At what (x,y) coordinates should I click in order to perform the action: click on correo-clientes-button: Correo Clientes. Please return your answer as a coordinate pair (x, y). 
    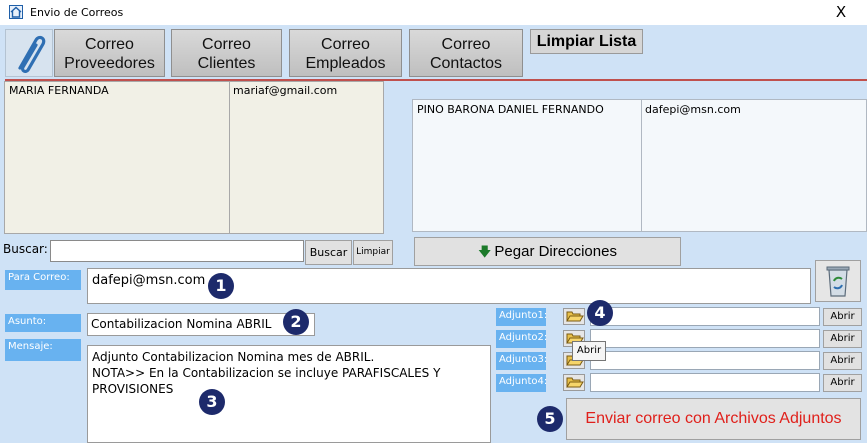
    Looking at the image, I should click on (226, 53).